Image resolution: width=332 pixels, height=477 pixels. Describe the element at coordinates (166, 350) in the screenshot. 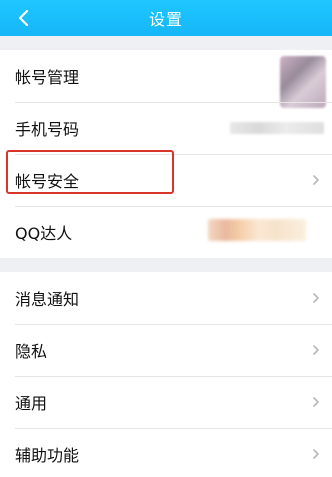

I see `privacy-row: 隐私` at that location.